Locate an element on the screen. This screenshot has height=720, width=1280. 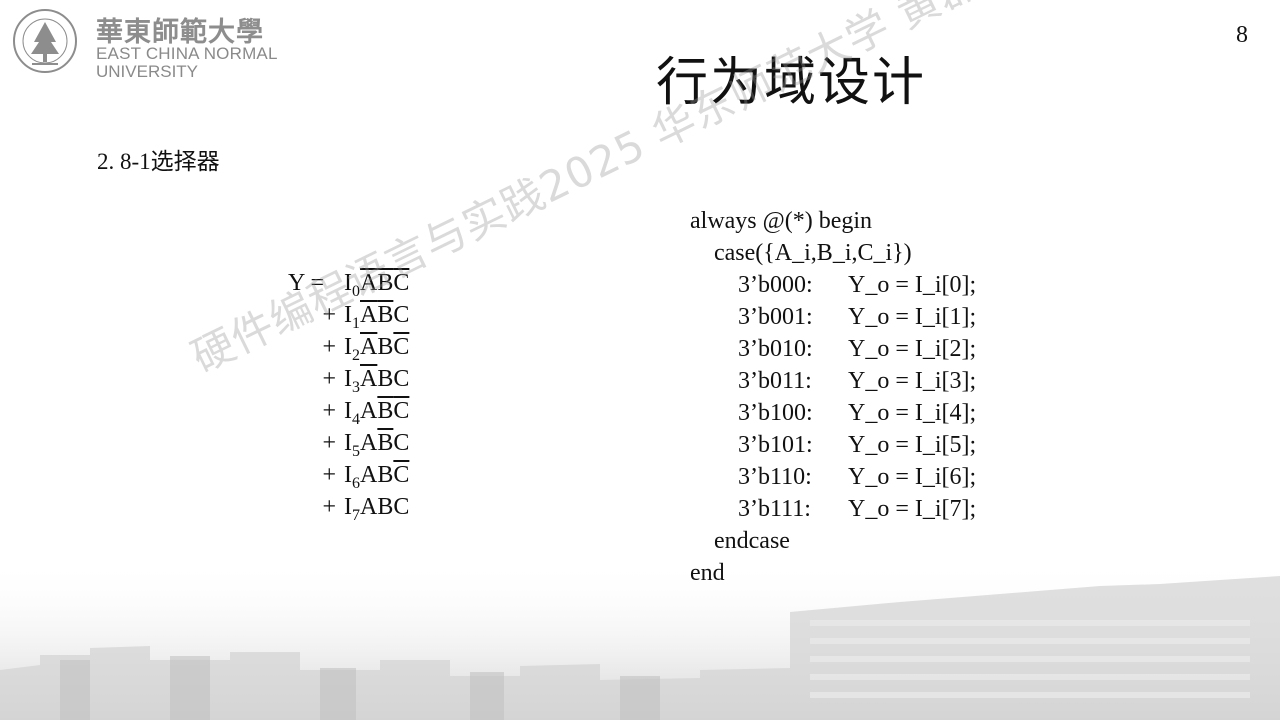
equation-term: I5ABC is located at coordinates (376, 445).